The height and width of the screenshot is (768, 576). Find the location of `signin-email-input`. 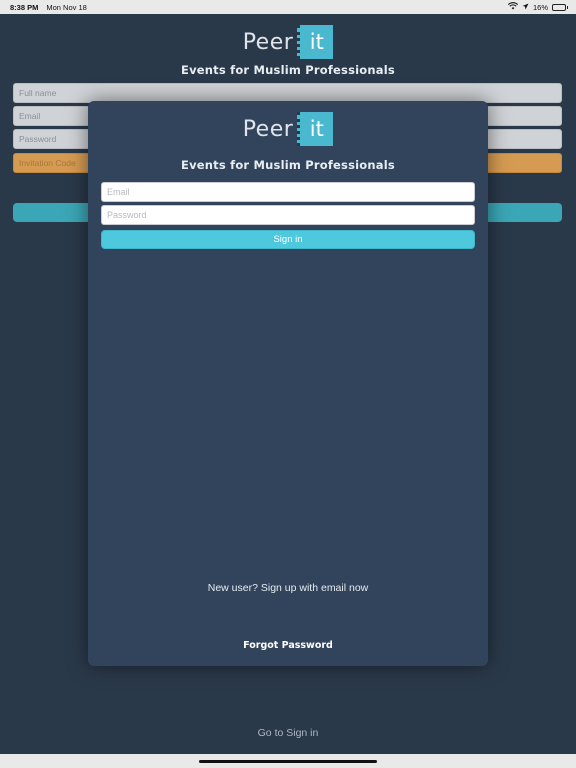

signin-email-input is located at coordinates (288, 192).